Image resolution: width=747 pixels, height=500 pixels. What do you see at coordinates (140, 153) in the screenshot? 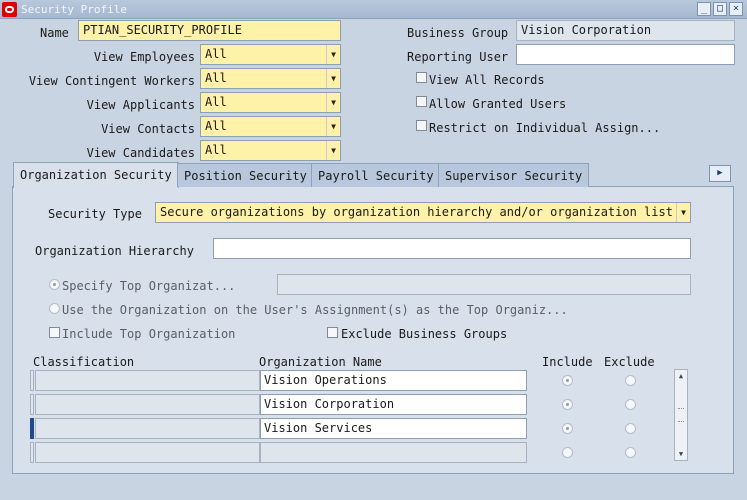
I see `view-candidates-label: View Candidates` at bounding box center [140, 153].